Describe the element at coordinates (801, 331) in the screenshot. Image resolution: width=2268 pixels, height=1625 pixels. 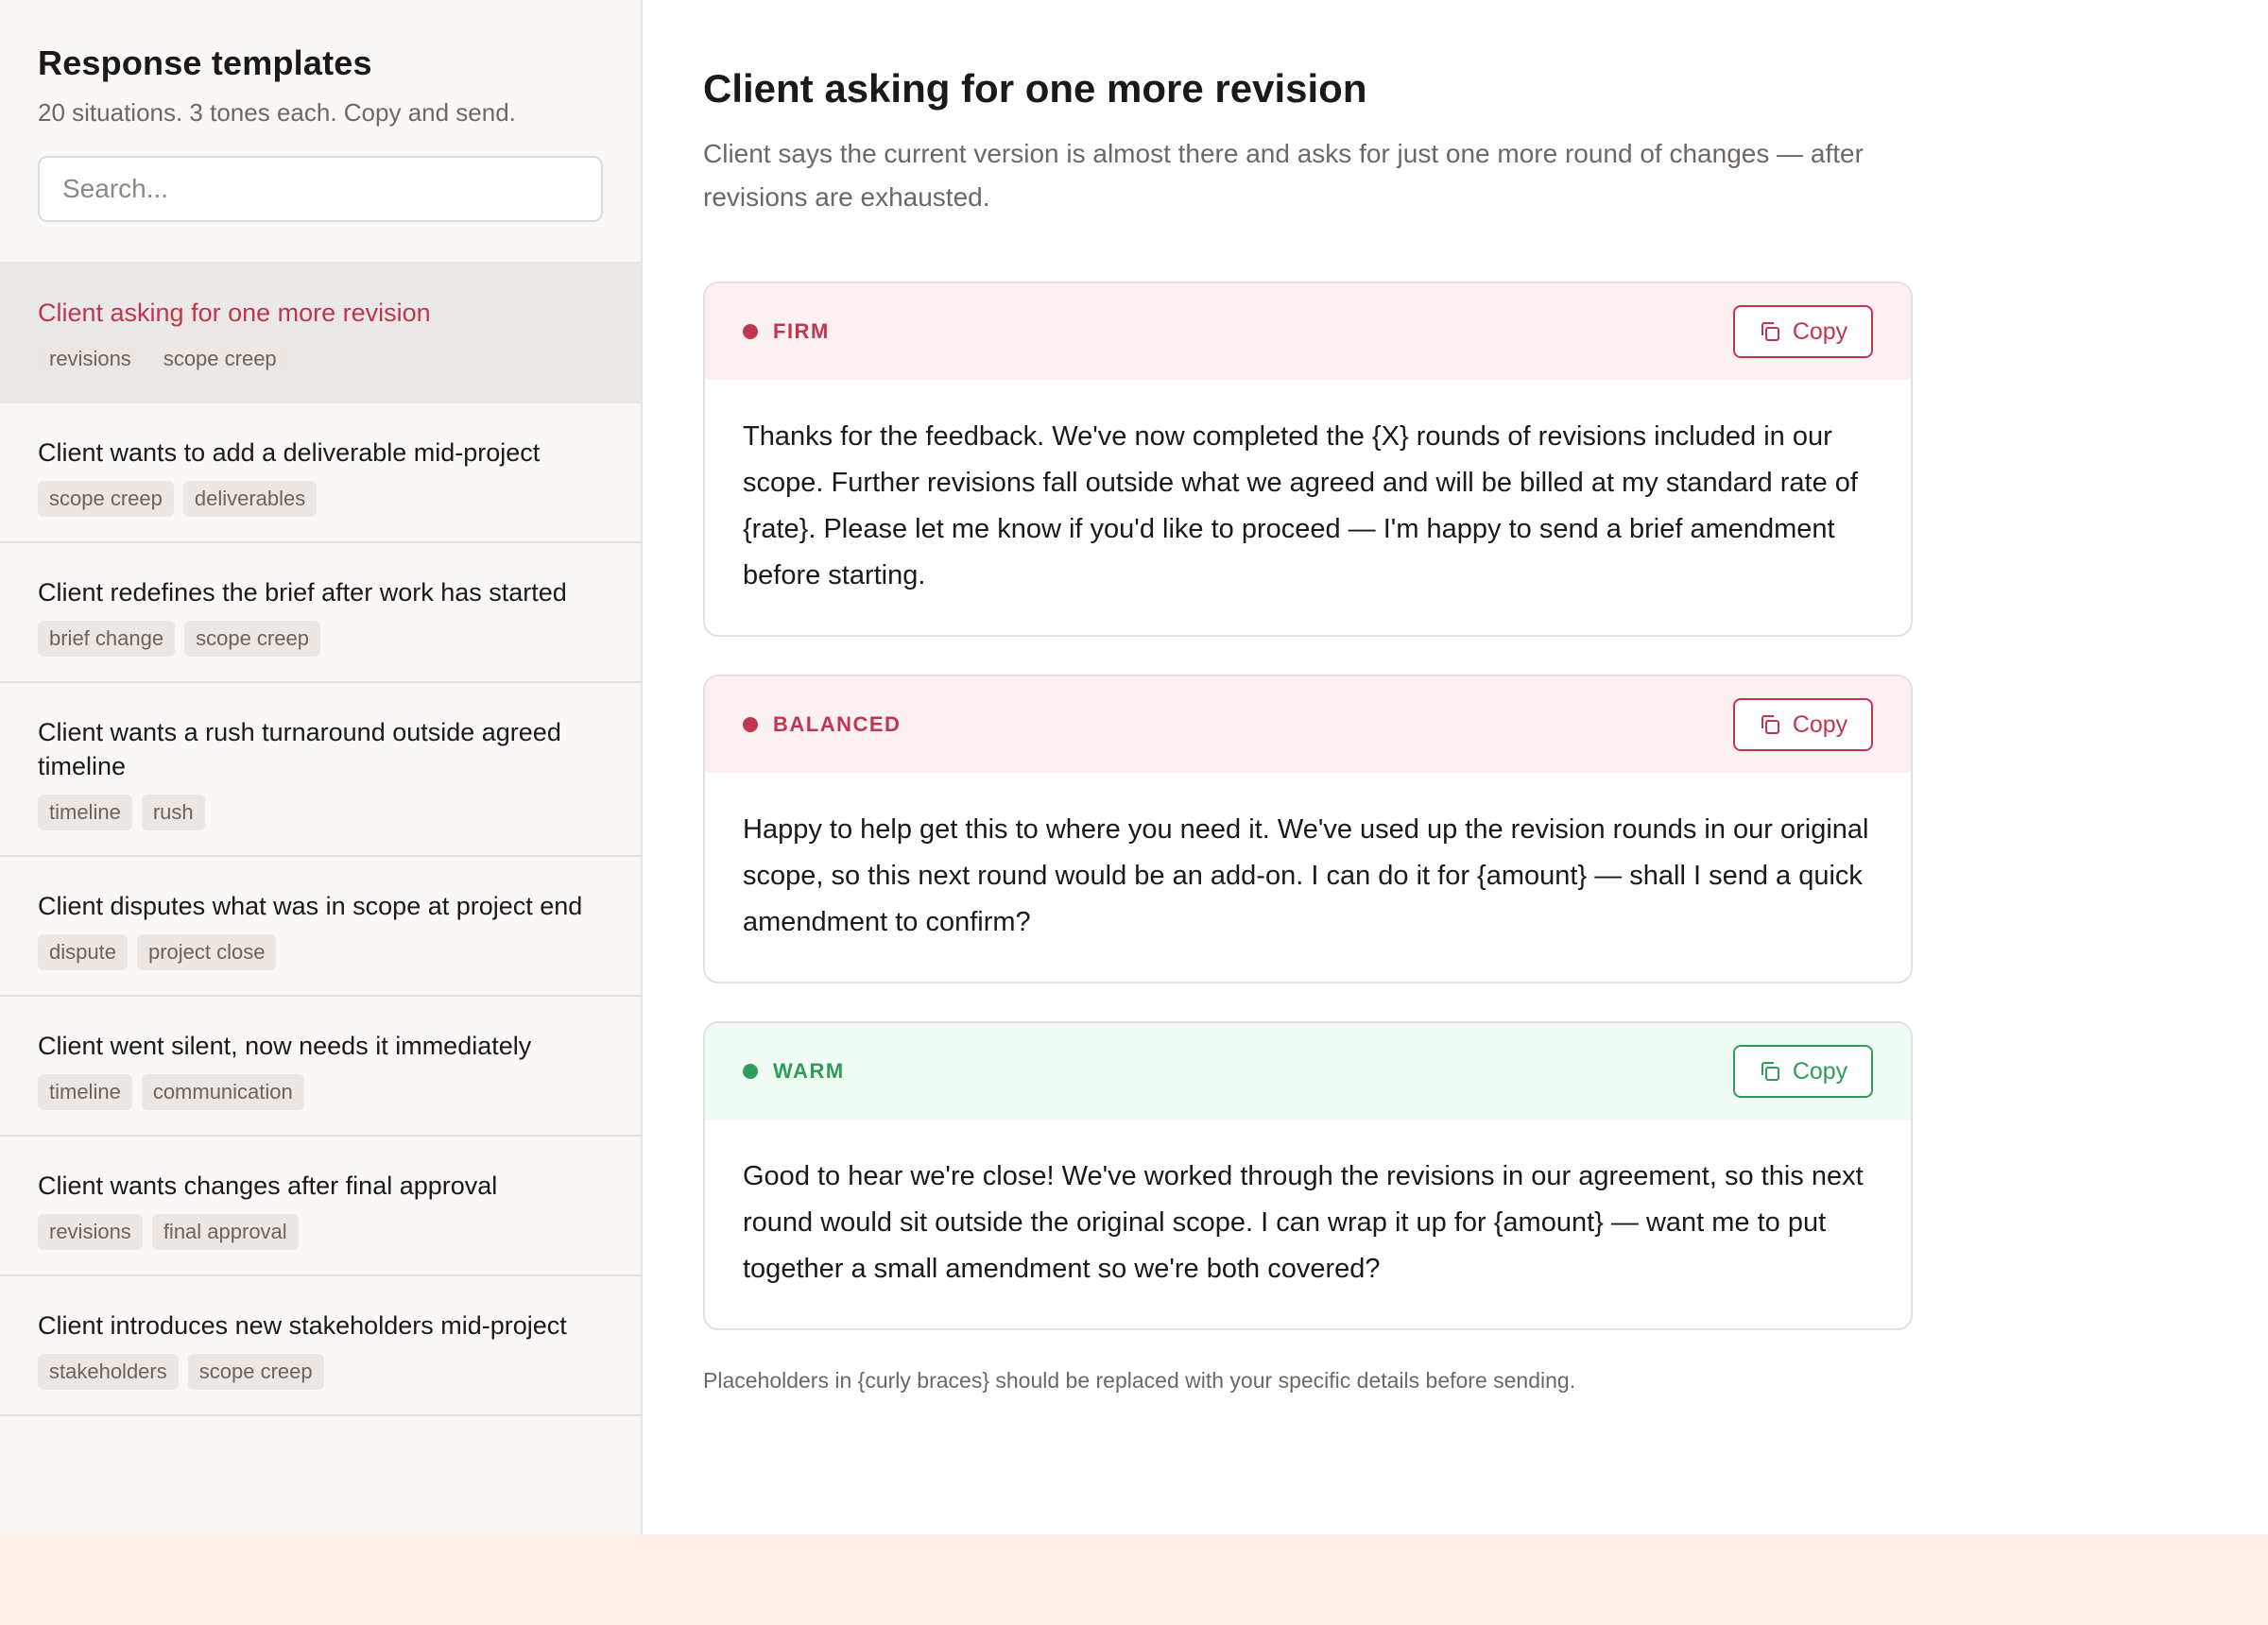
I see `tone-label: FIRM` at that location.